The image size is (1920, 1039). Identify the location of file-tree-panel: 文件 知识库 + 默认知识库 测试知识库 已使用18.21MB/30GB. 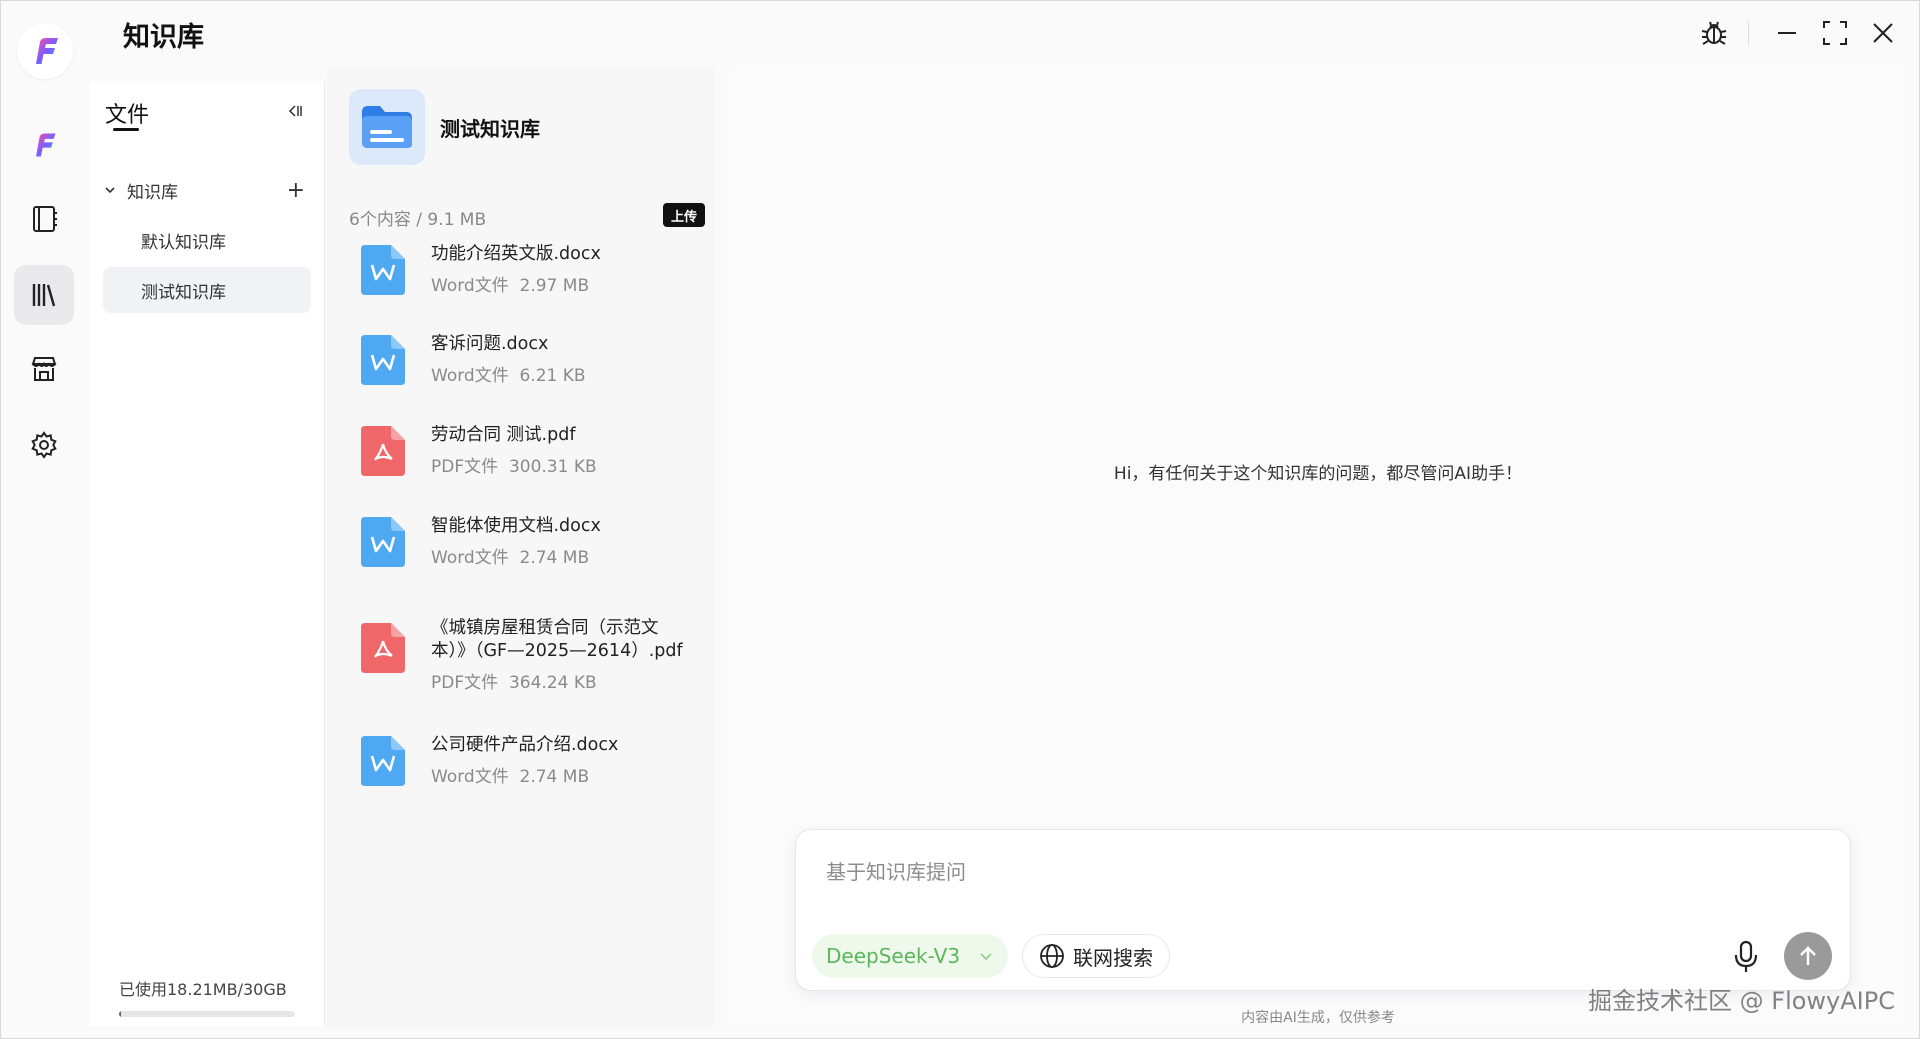
(207, 553).